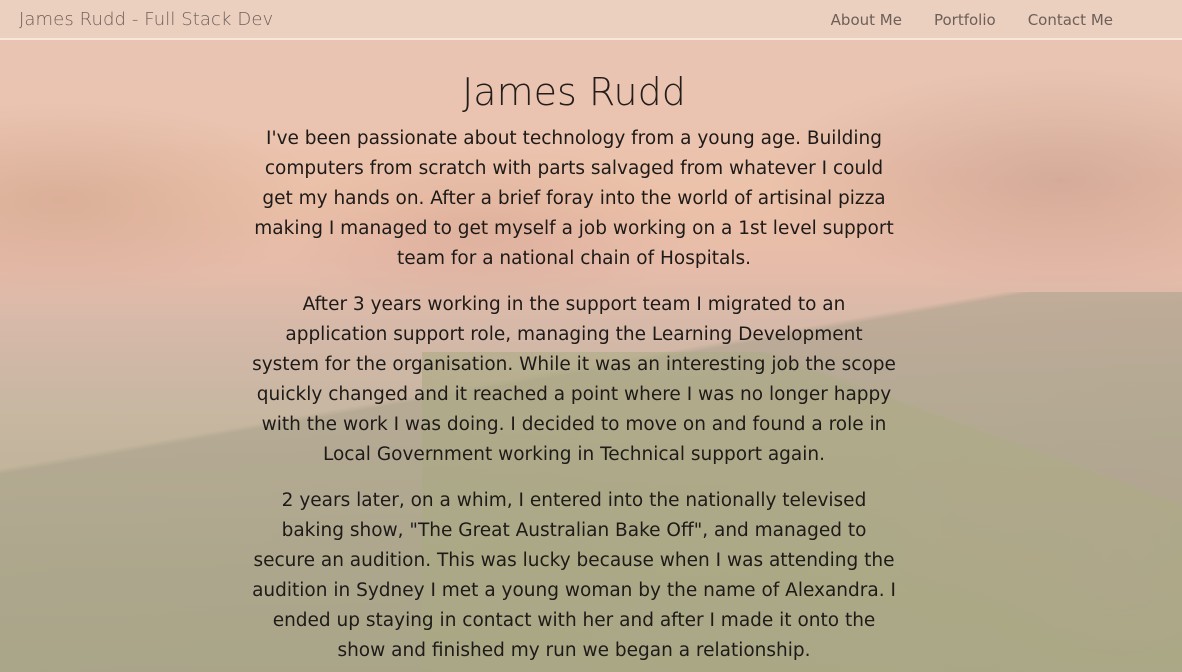 The image size is (1182, 672). Describe the element at coordinates (146, 19) in the screenshot. I see `brand-link: James Rudd - Full Stack Dev` at that location.